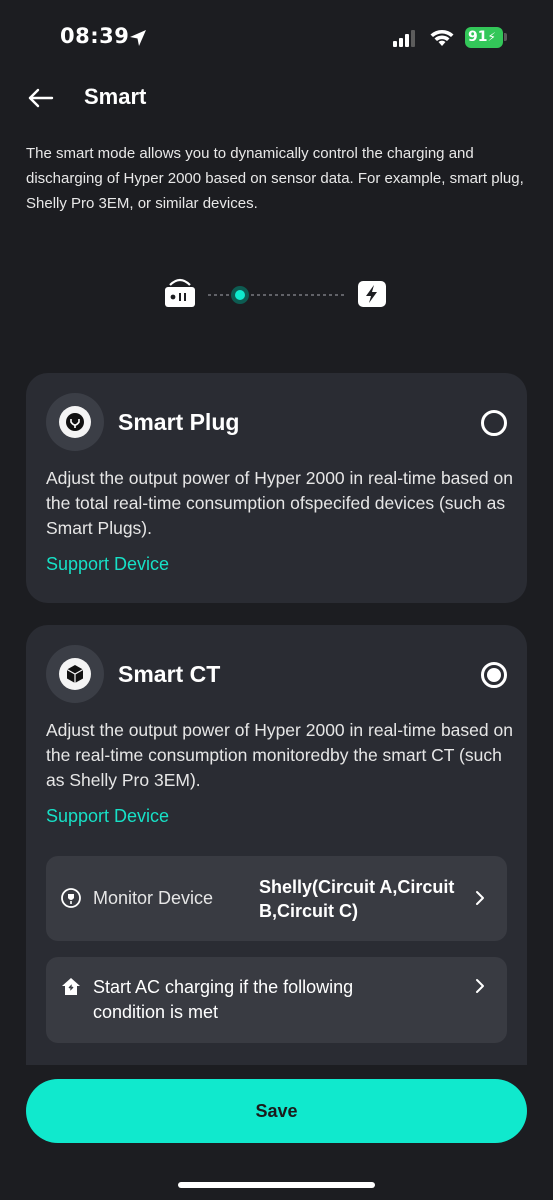  I want to click on smart-ct-support-device-link: Support Device, so click(107, 816).